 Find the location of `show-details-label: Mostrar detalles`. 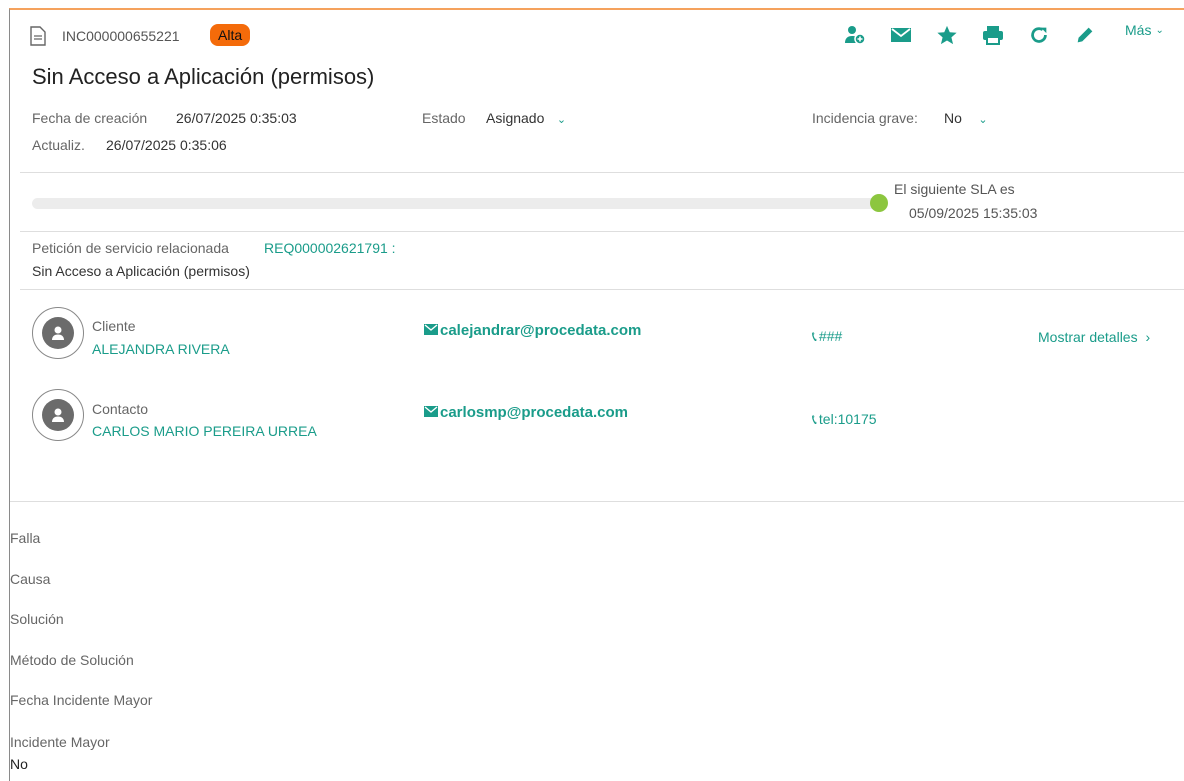

show-details-label: Mostrar detalles is located at coordinates (1088, 337).